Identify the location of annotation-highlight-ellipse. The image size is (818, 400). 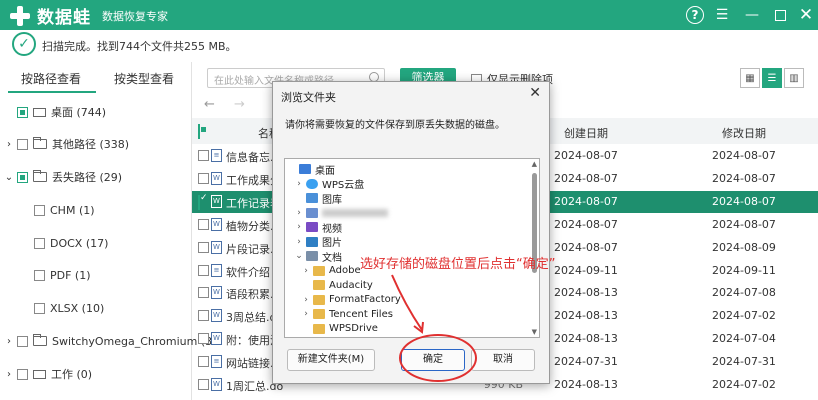
(438, 358).